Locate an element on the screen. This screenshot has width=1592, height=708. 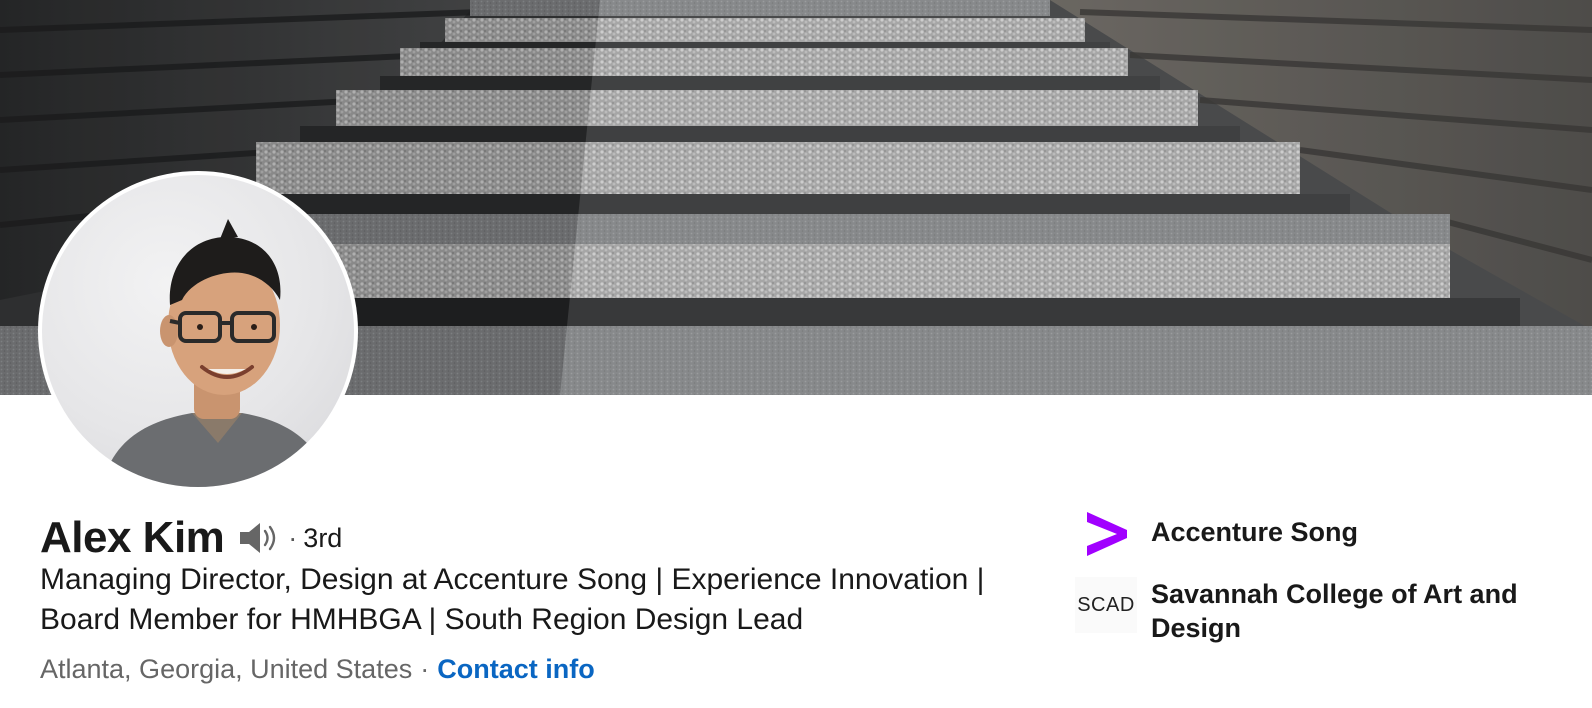
profile-name: Alex Kim is located at coordinates (132, 537).